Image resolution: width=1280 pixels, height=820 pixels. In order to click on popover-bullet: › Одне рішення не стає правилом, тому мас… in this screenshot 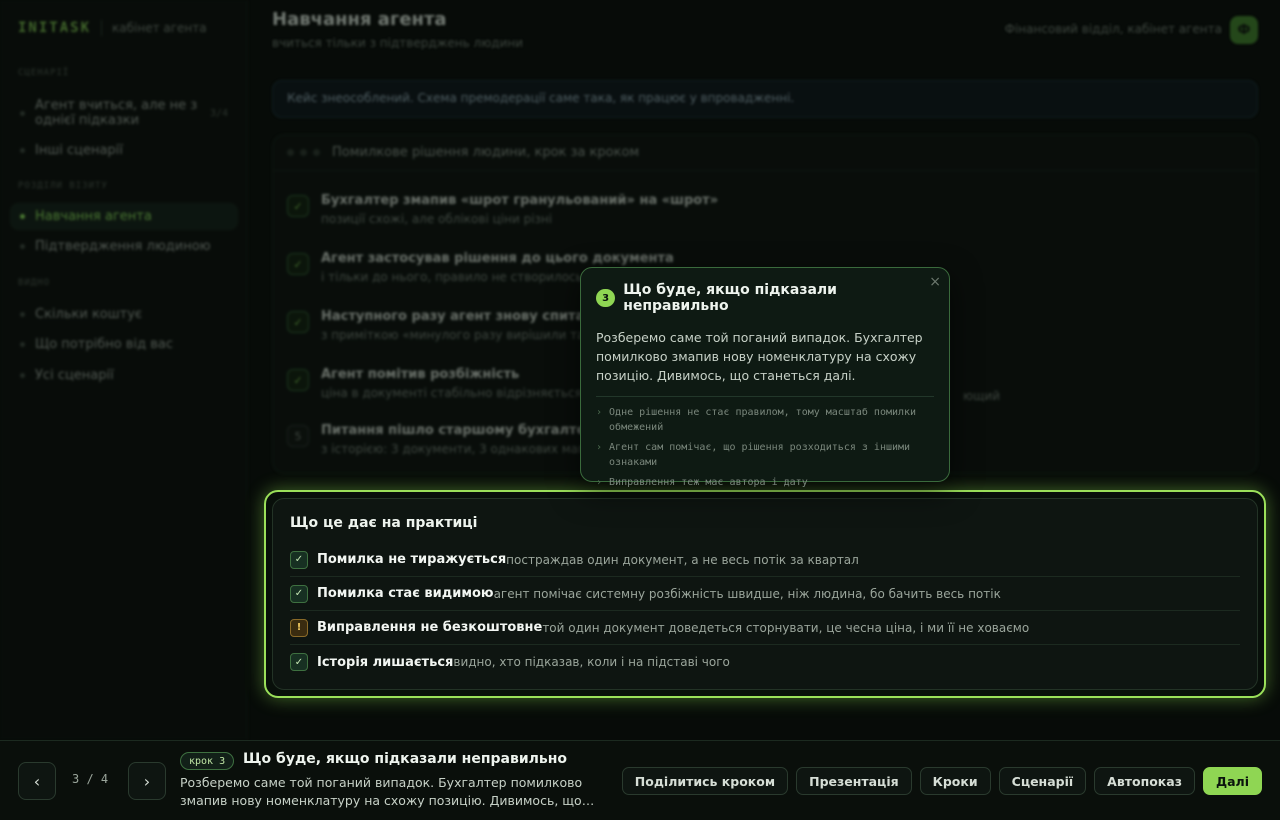, I will do `click(765, 420)`.